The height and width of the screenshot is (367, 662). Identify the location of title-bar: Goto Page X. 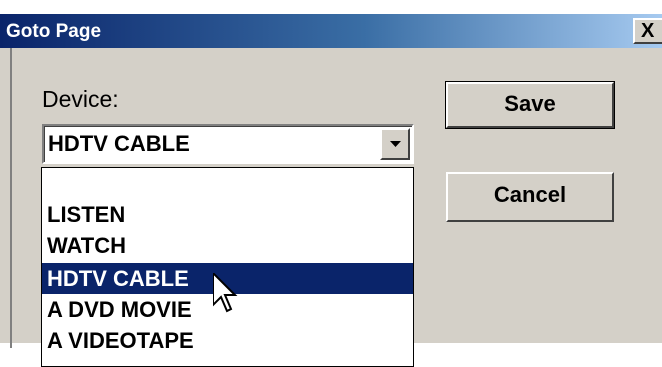
(331, 31).